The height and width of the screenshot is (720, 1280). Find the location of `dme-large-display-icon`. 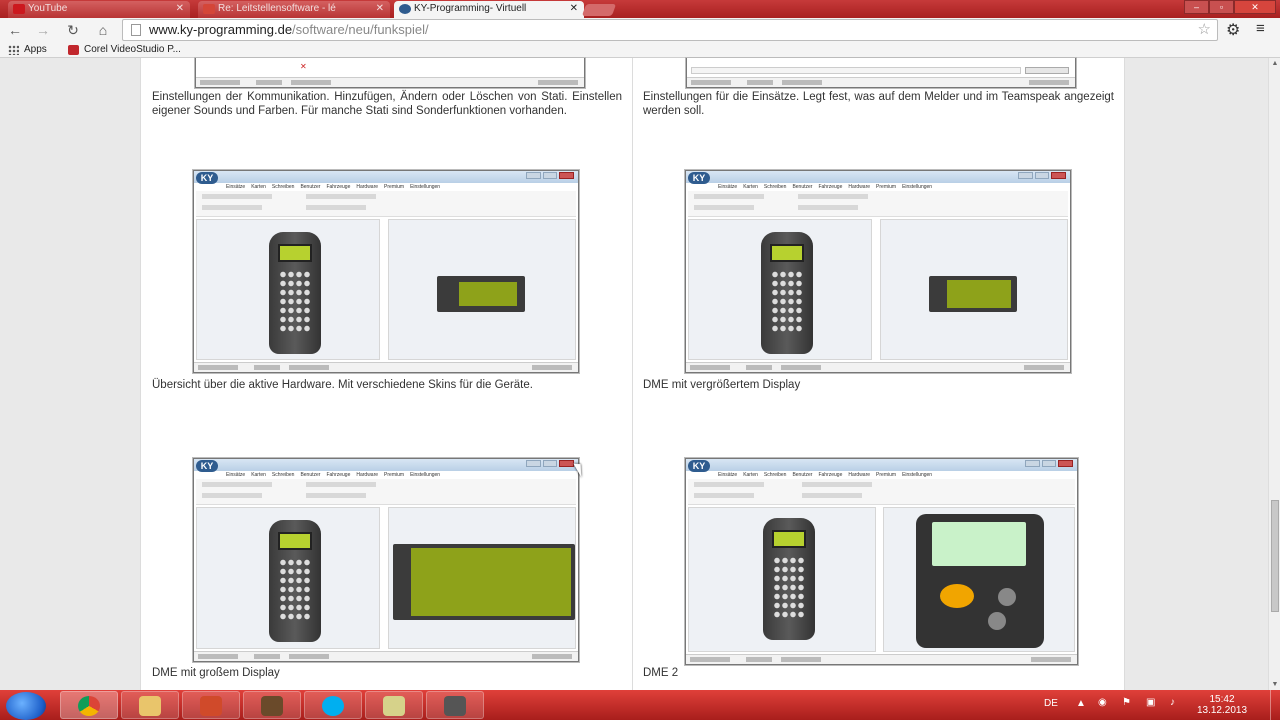

dme-large-display-icon is located at coordinates (483, 582).